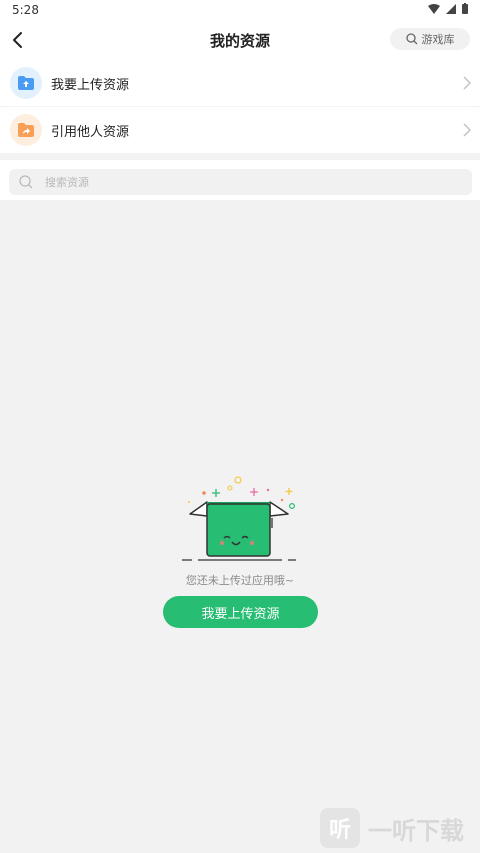 Image resolution: width=480 pixels, height=853 pixels. Describe the element at coordinates (240, 40) in the screenshot. I see `top-bar: 我的资源 游戏库` at that location.